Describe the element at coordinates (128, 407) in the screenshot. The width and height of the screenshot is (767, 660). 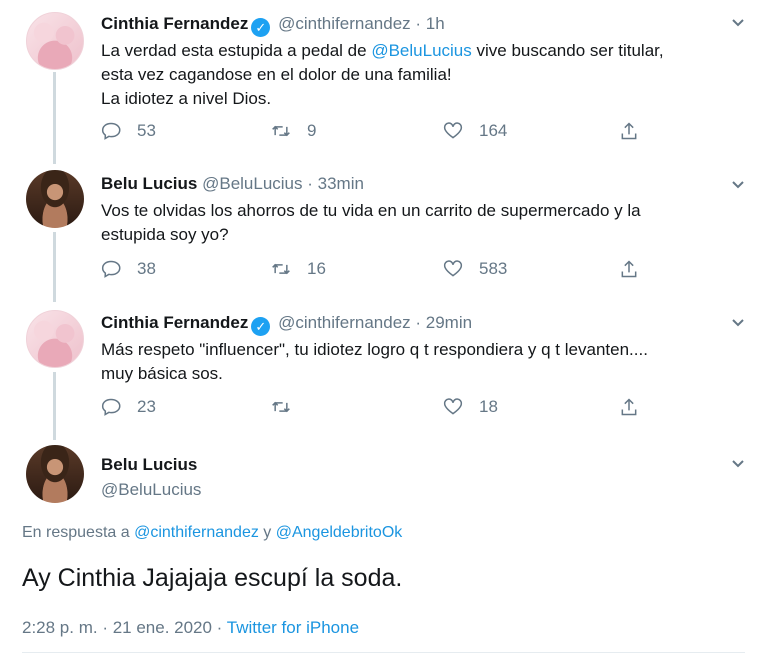
I see `reply-button: 23` at that location.